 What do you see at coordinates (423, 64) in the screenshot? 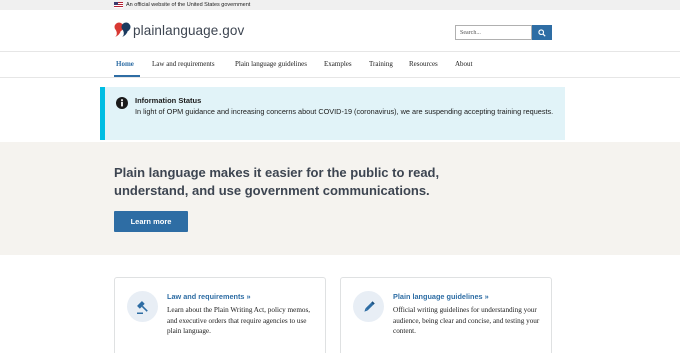
I see `nav-item-resources: Resources` at bounding box center [423, 64].